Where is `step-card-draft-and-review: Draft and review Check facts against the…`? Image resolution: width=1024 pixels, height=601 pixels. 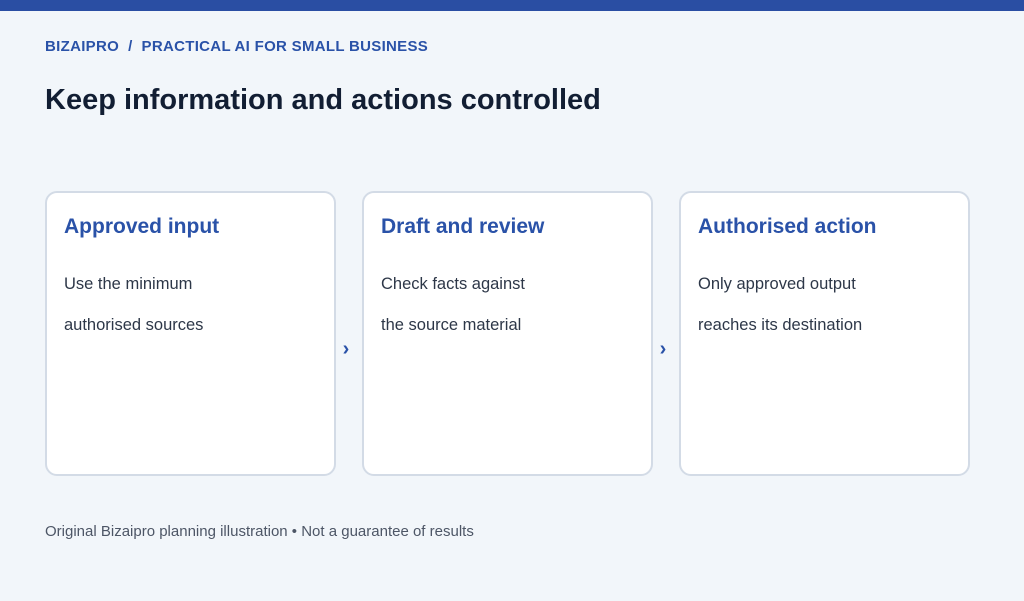
step-card-draft-and-review: Draft and review Check facts against the… is located at coordinates (507, 333).